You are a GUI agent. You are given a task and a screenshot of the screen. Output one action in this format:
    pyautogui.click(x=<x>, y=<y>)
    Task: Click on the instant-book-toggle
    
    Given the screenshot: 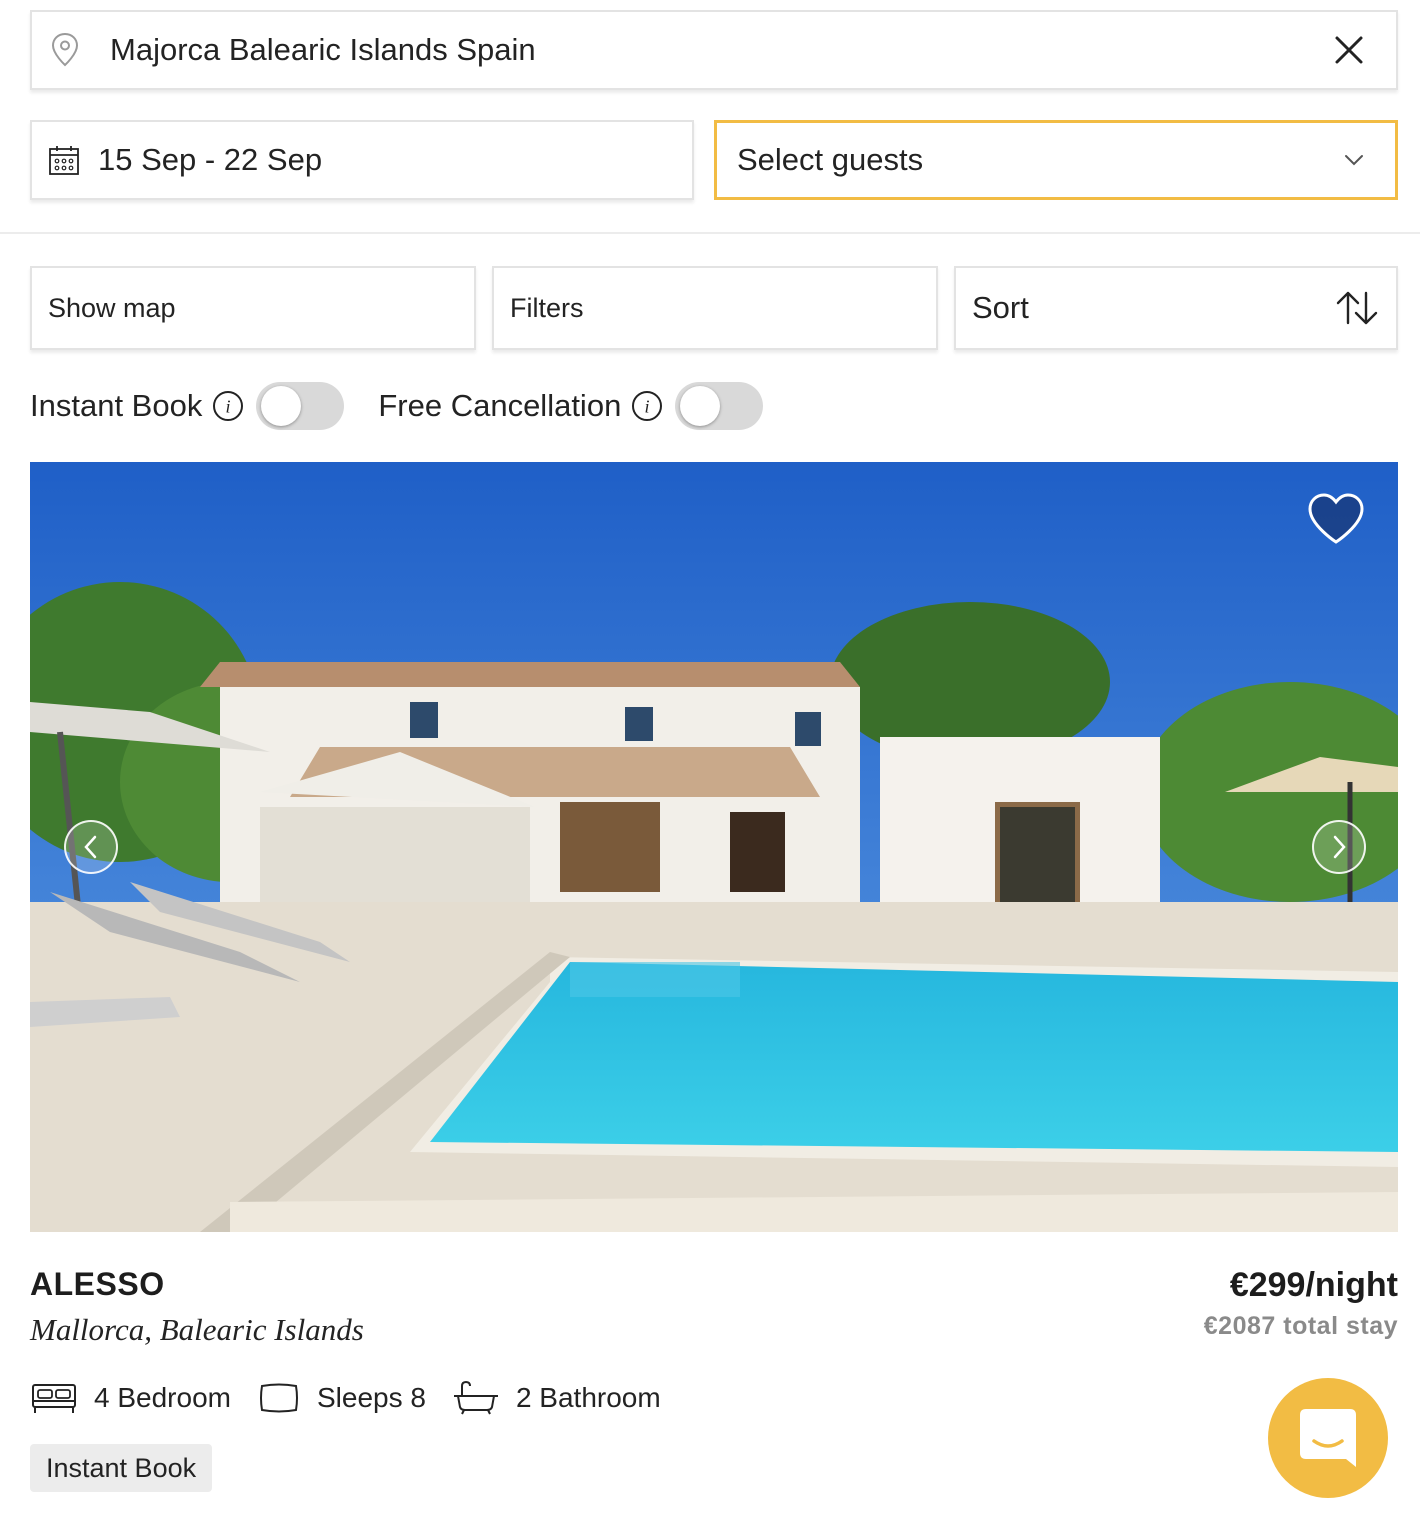 What is the action you would take?
    pyautogui.click(x=300, y=406)
    